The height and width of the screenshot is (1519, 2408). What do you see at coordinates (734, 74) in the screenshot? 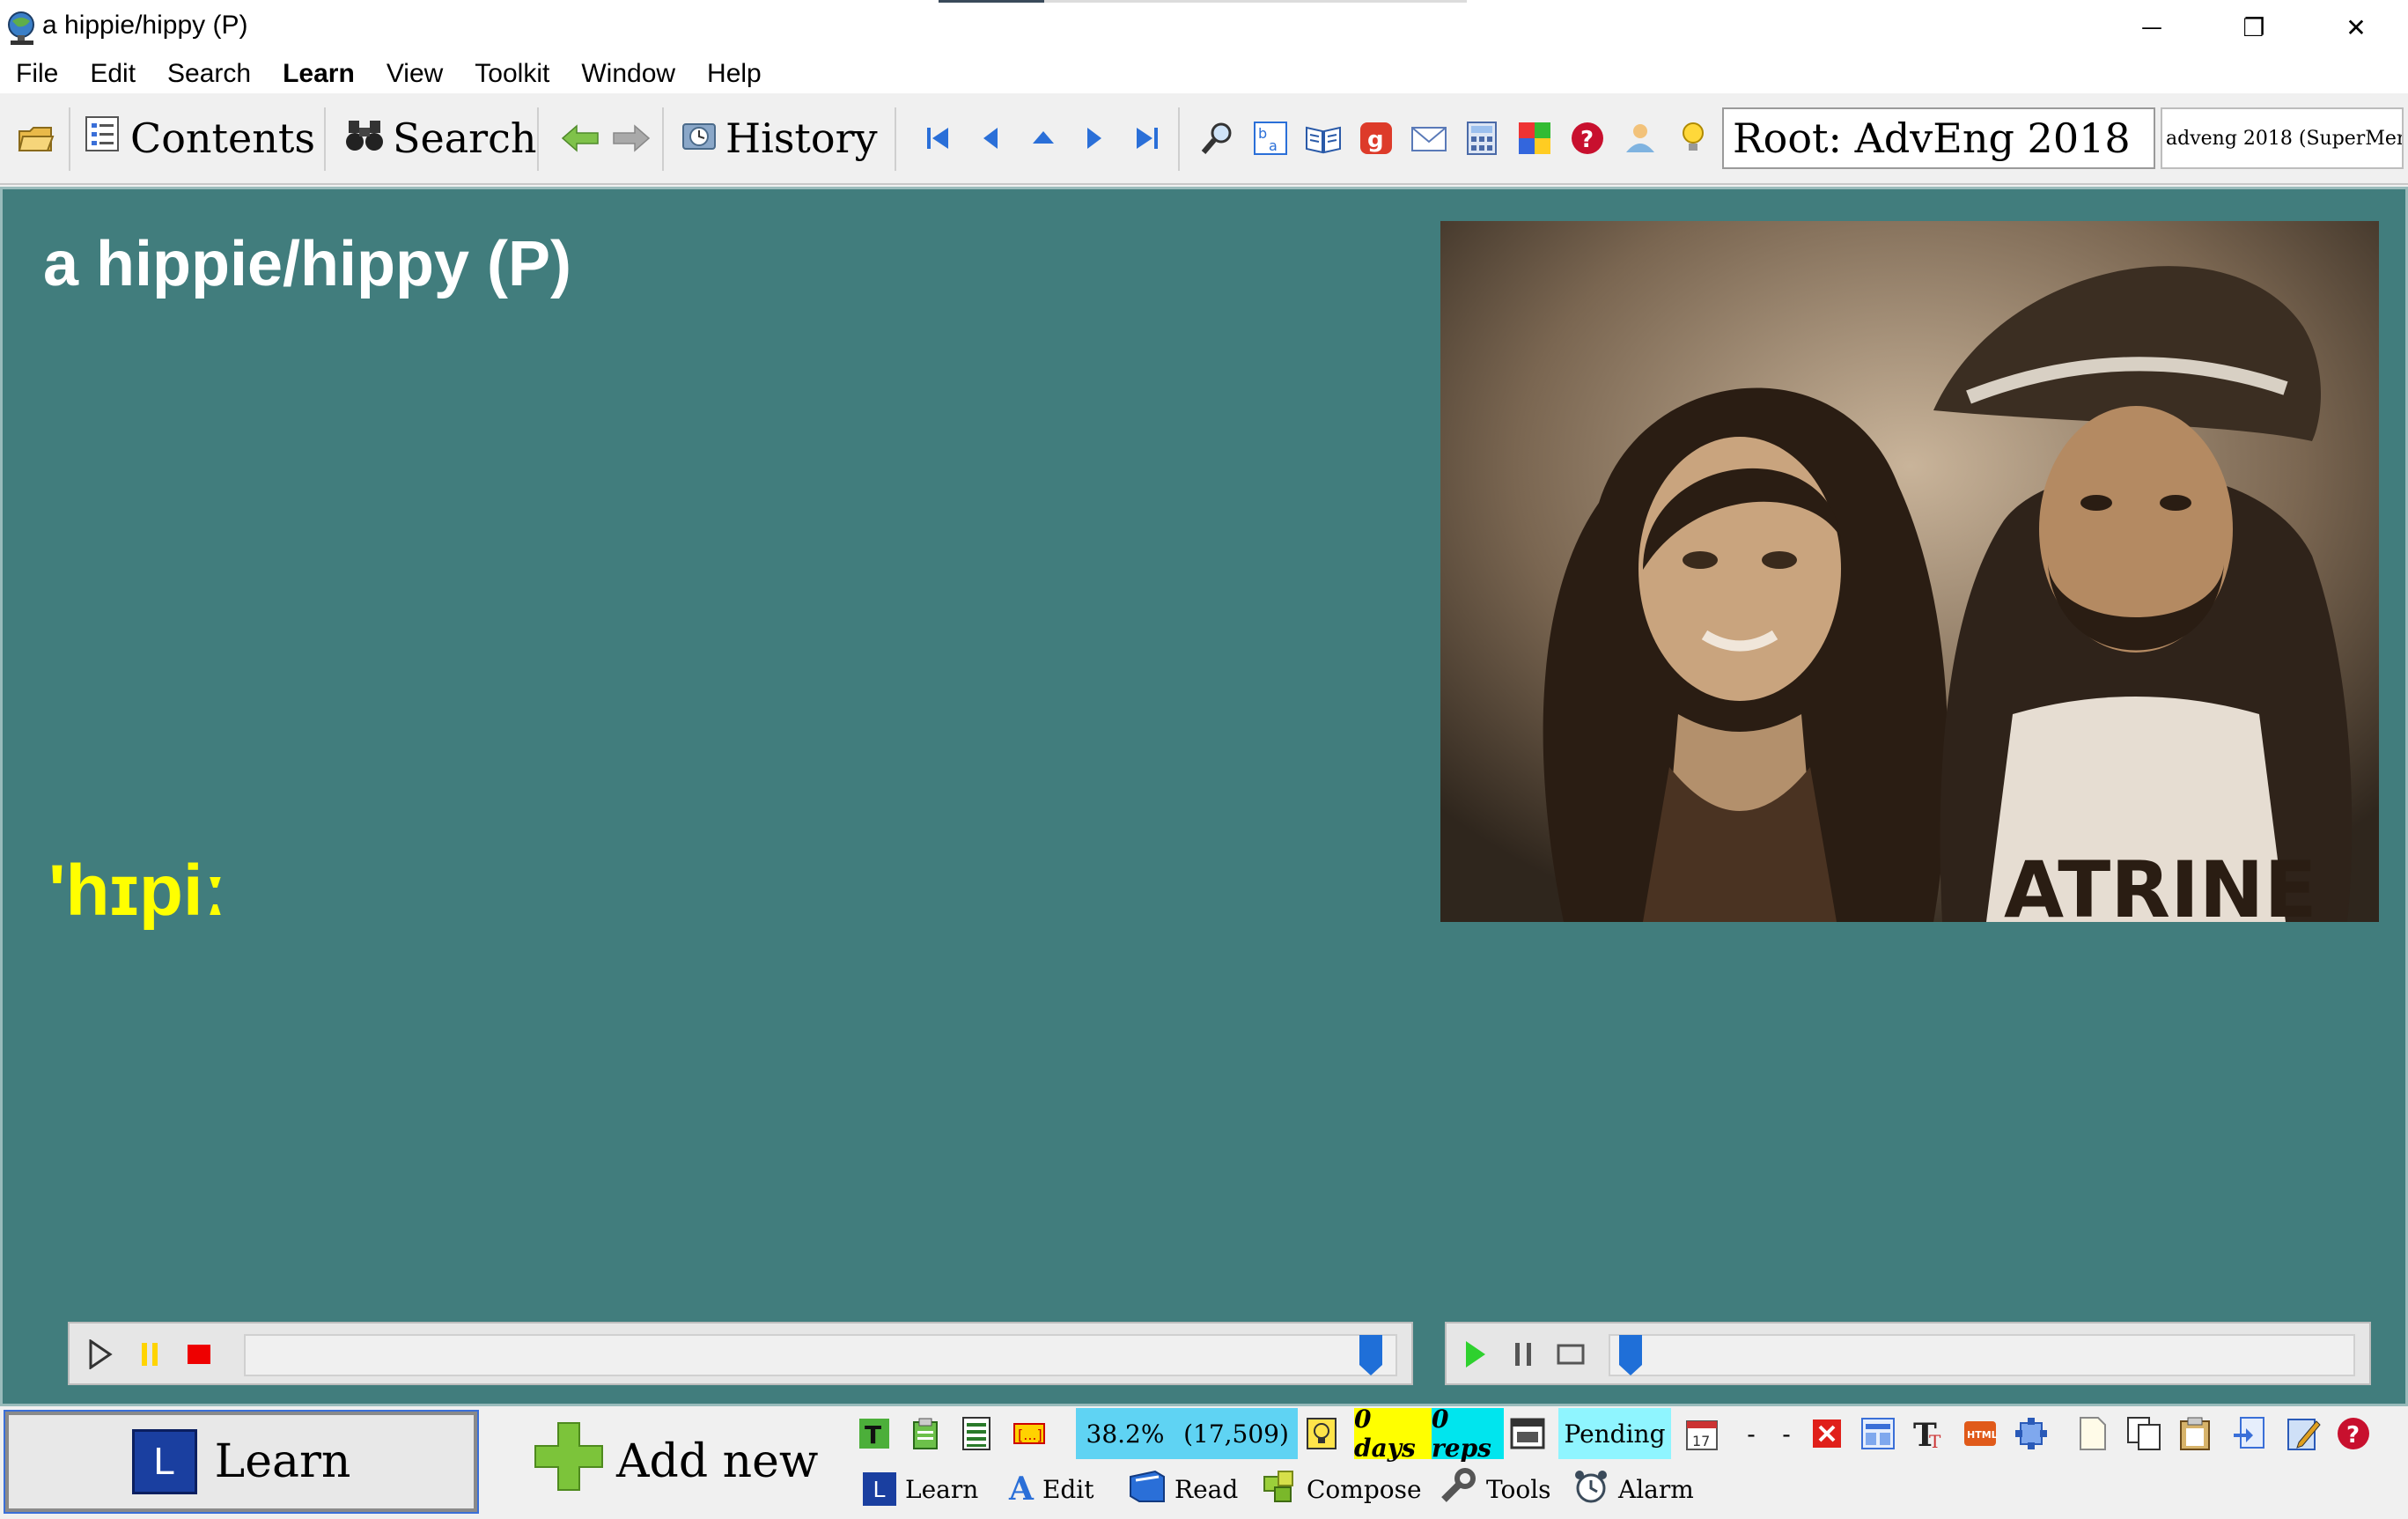
I see `menu-help: Help` at bounding box center [734, 74].